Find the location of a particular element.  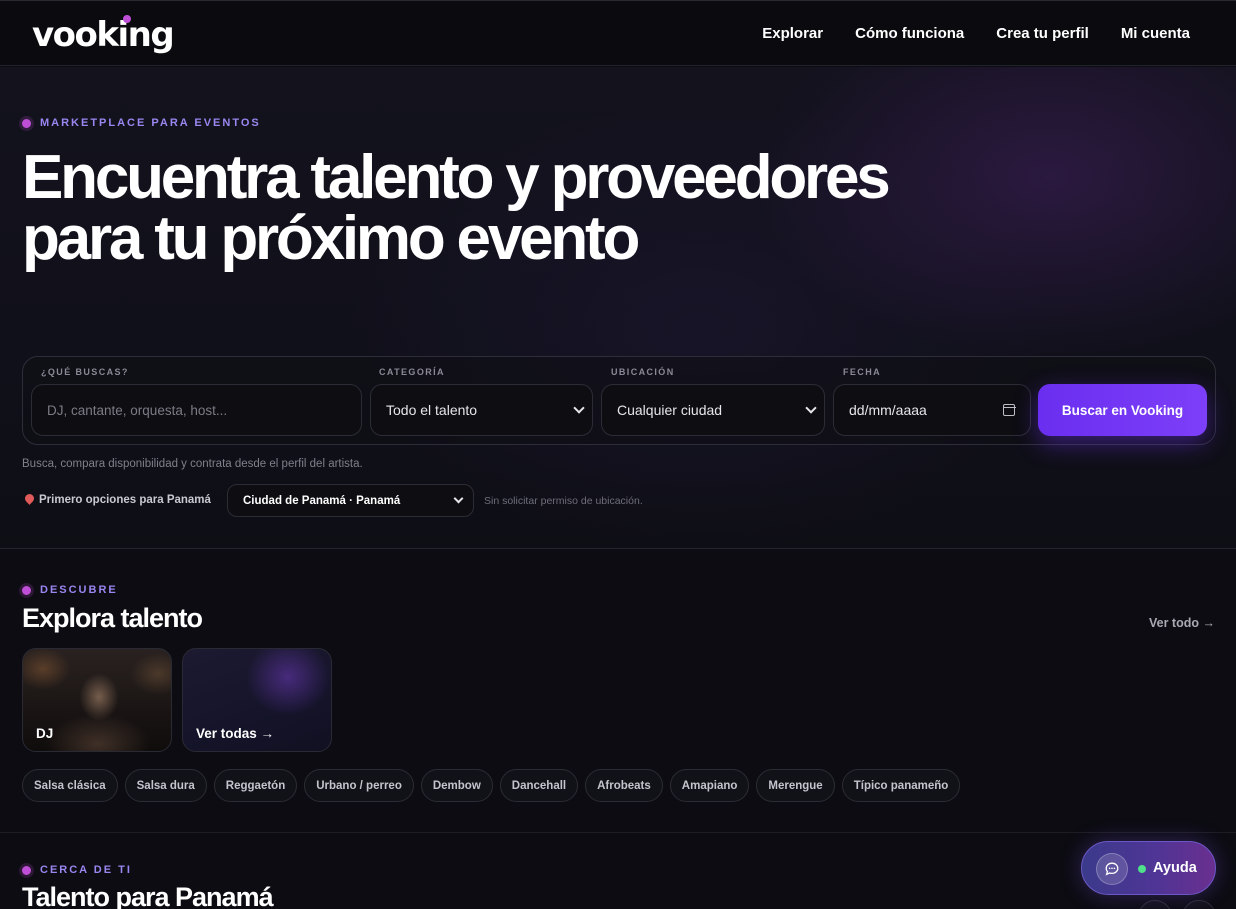

category-card-see-all: Ver todas → is located at coordinates (257, 700).